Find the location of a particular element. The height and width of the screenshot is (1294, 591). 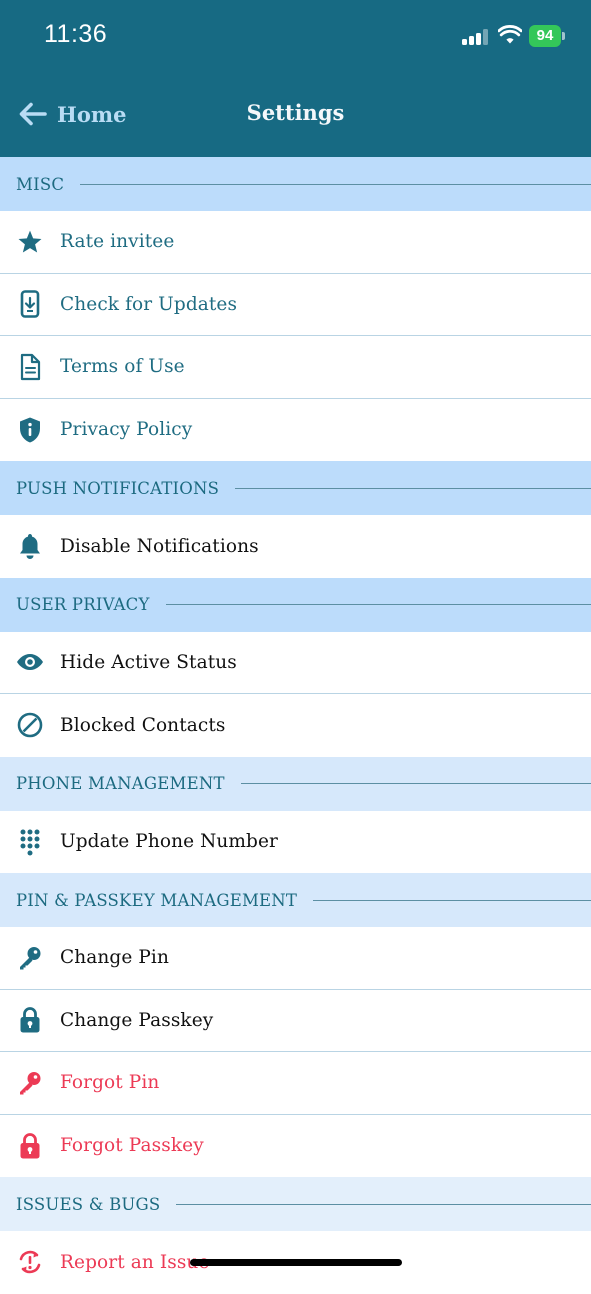

section-header-issues-bugs: ISSUES & BUGS is located at coordinates (295, 1204).